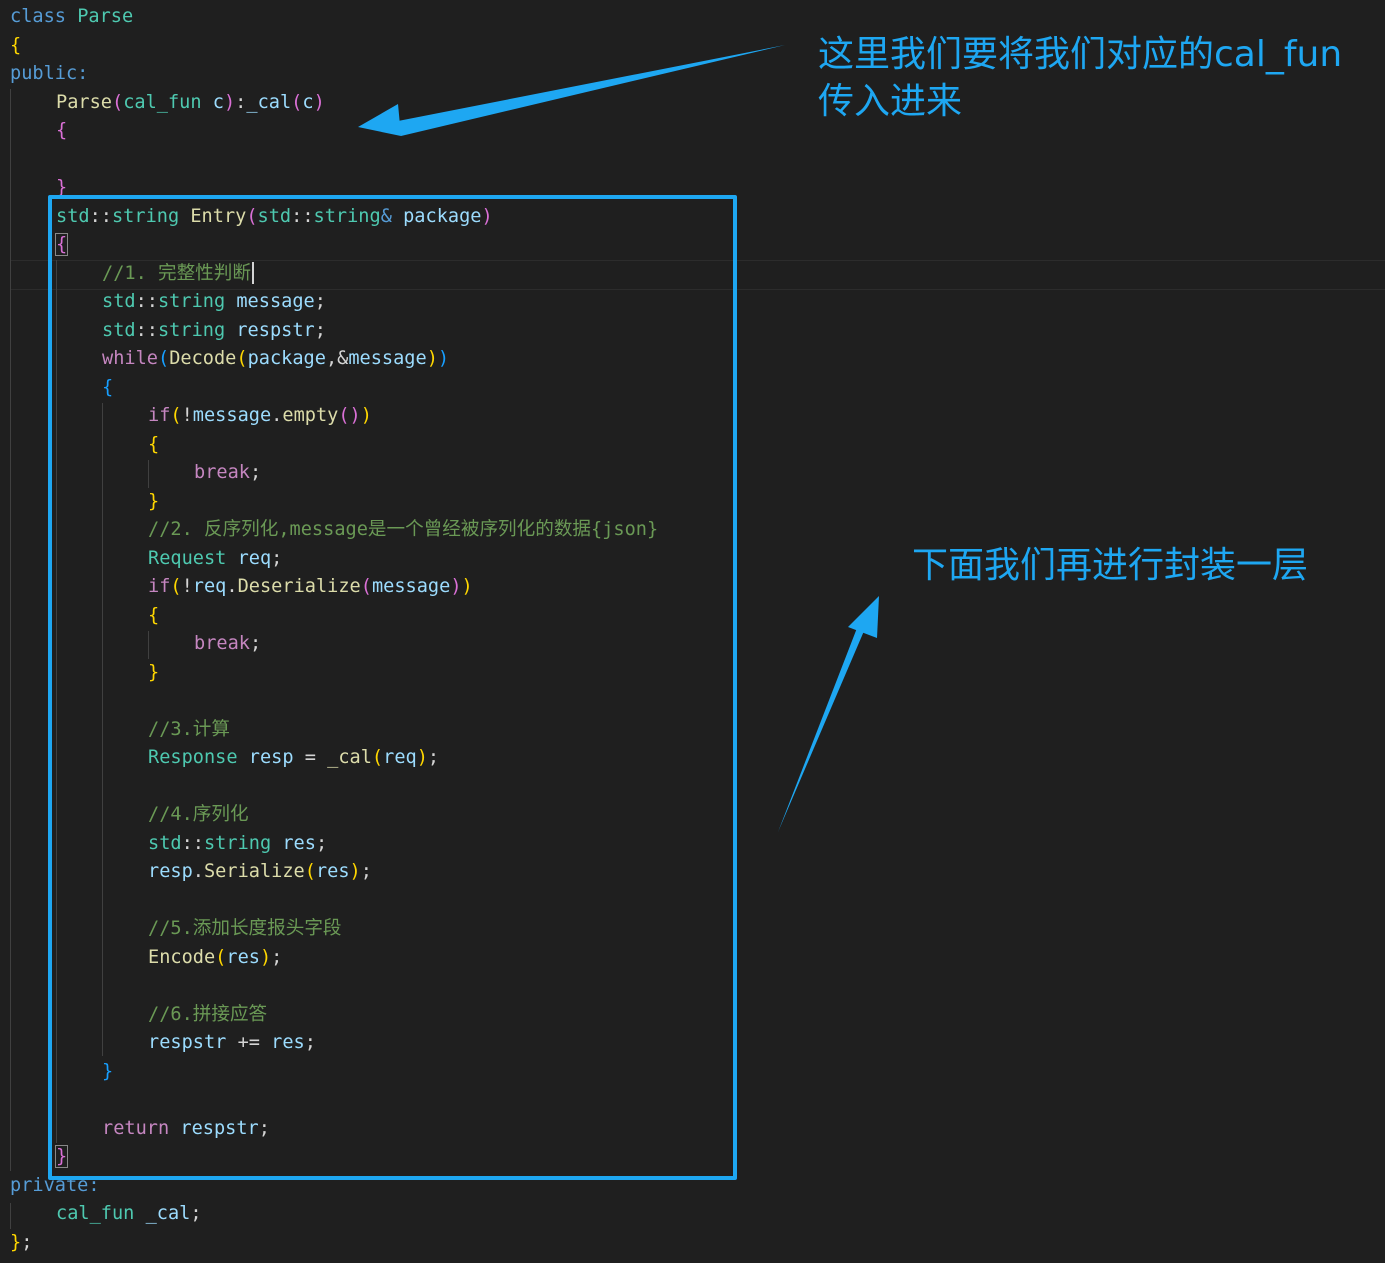 Image resolution: width=1385 pixels, height=1263 pixels. I want to click on annotation-right-note: 下面我们再进行封装一层, so click(1110, 565).